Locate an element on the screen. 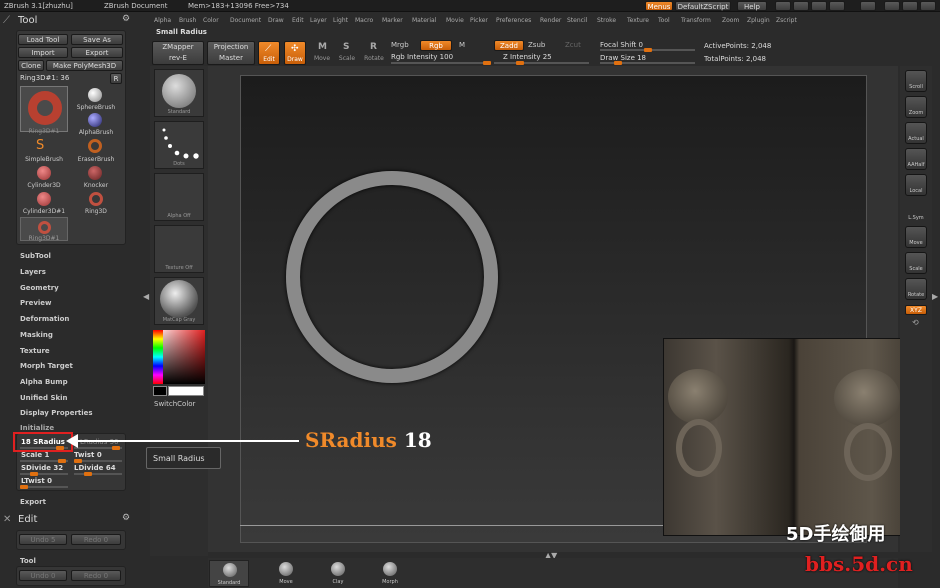 This screenshot has height=588, width=940. focal-shift-slider: Focal Shift 0 is located at coordinates (621, 45).